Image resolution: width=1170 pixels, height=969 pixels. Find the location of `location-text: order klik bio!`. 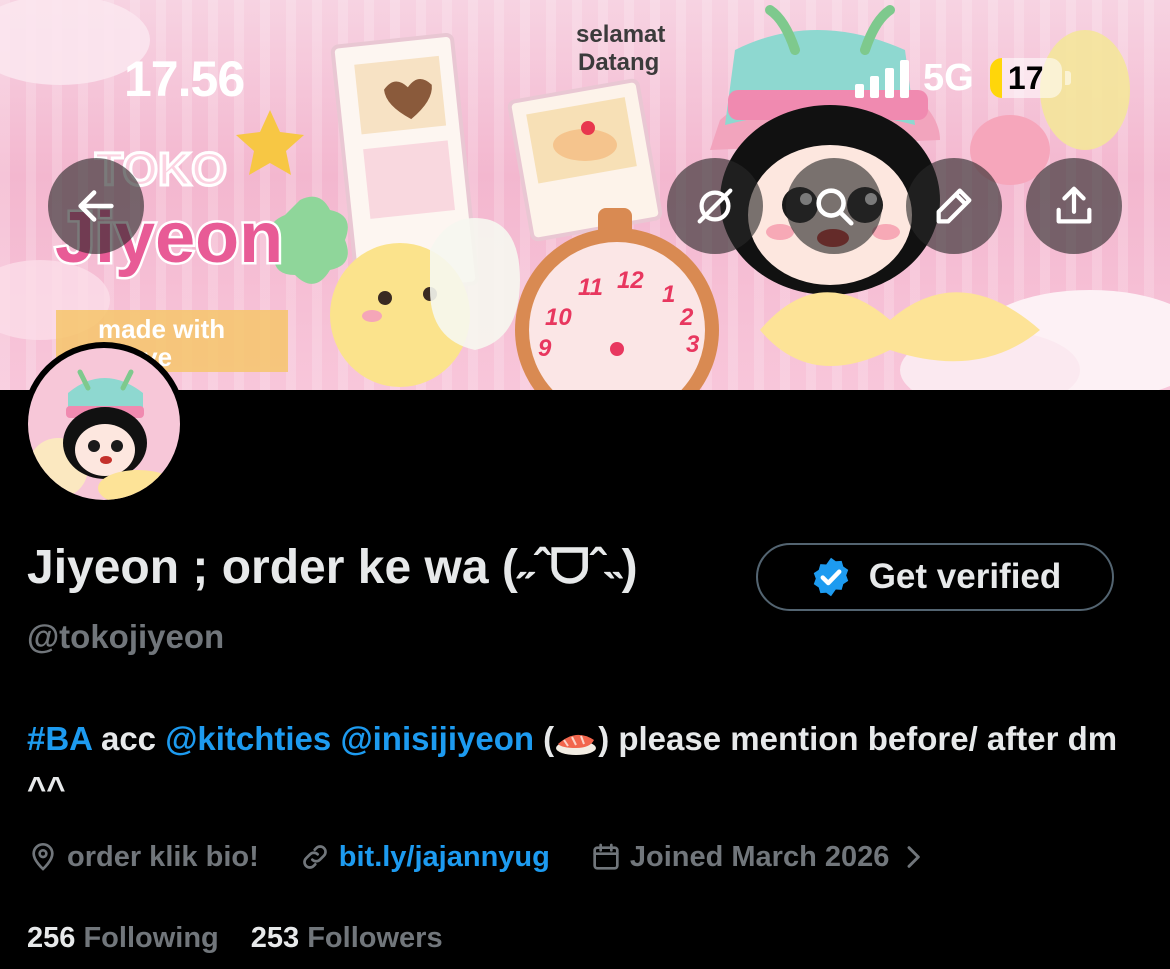

location-text: order klik bio! is located at coordinates (163, 856).